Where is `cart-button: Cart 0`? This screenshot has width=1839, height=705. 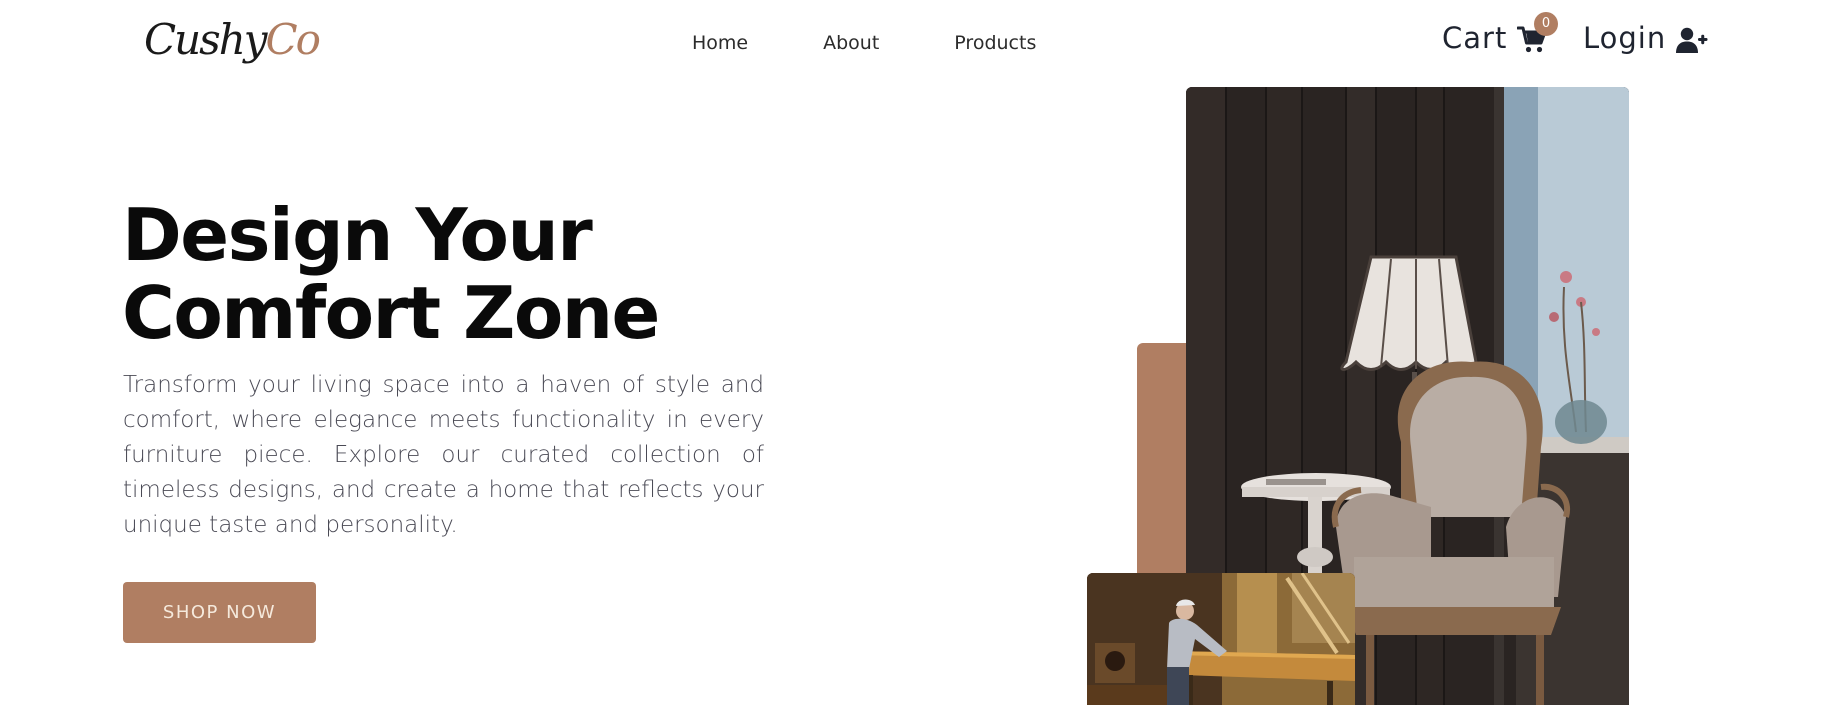
cart-button: Cart 0 is located at coordinates (1500, 35).